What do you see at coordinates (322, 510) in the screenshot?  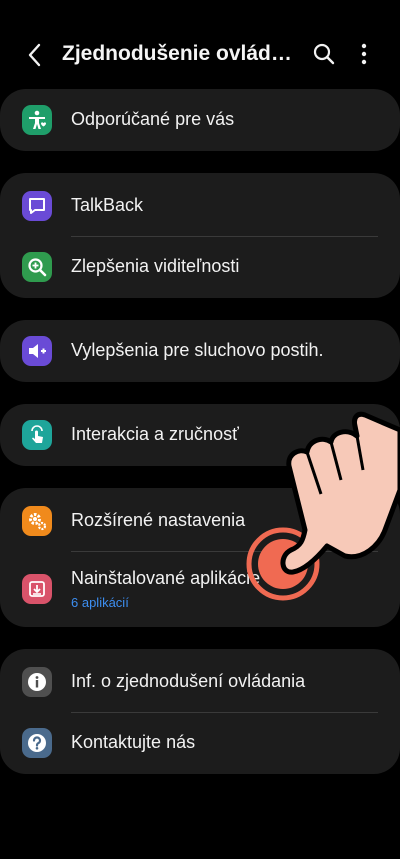 I see `tap-gesture-hand-icon` at bounding box center [322, 510].